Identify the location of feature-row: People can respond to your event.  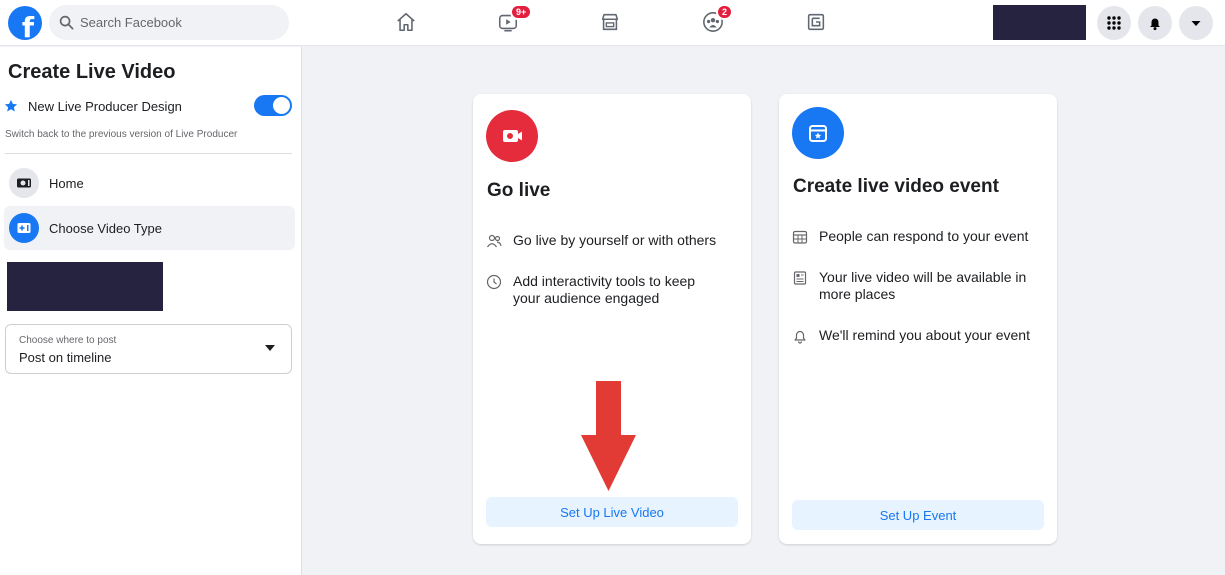
(919, 236).